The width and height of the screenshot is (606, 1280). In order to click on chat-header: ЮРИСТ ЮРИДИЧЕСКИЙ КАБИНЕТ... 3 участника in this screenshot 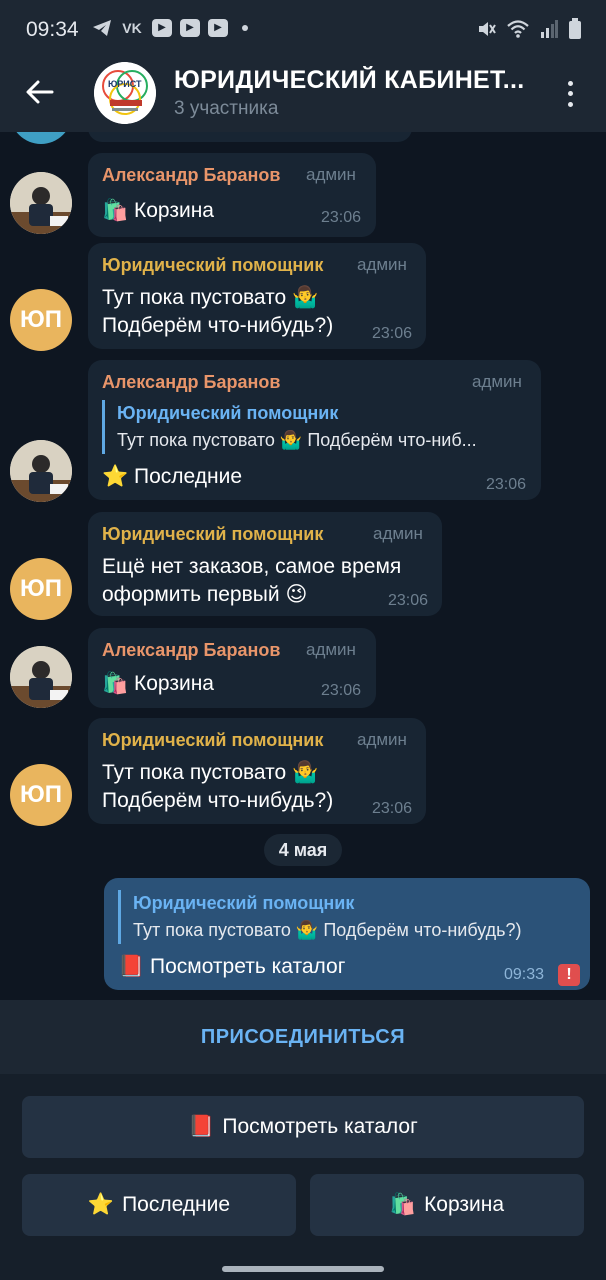, I will do `click(303, 94)`.